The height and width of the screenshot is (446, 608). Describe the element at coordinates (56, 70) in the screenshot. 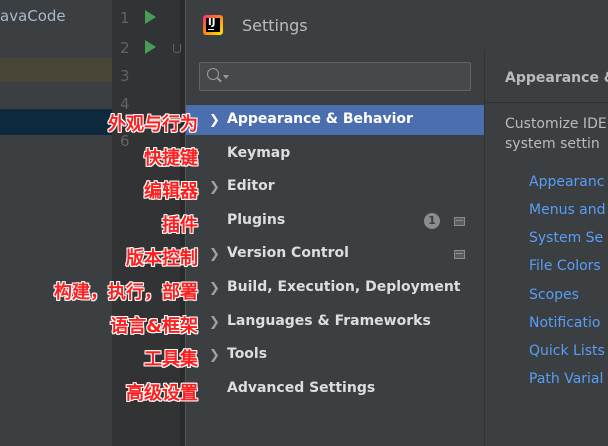

I see `project-highlight-row` at that location.